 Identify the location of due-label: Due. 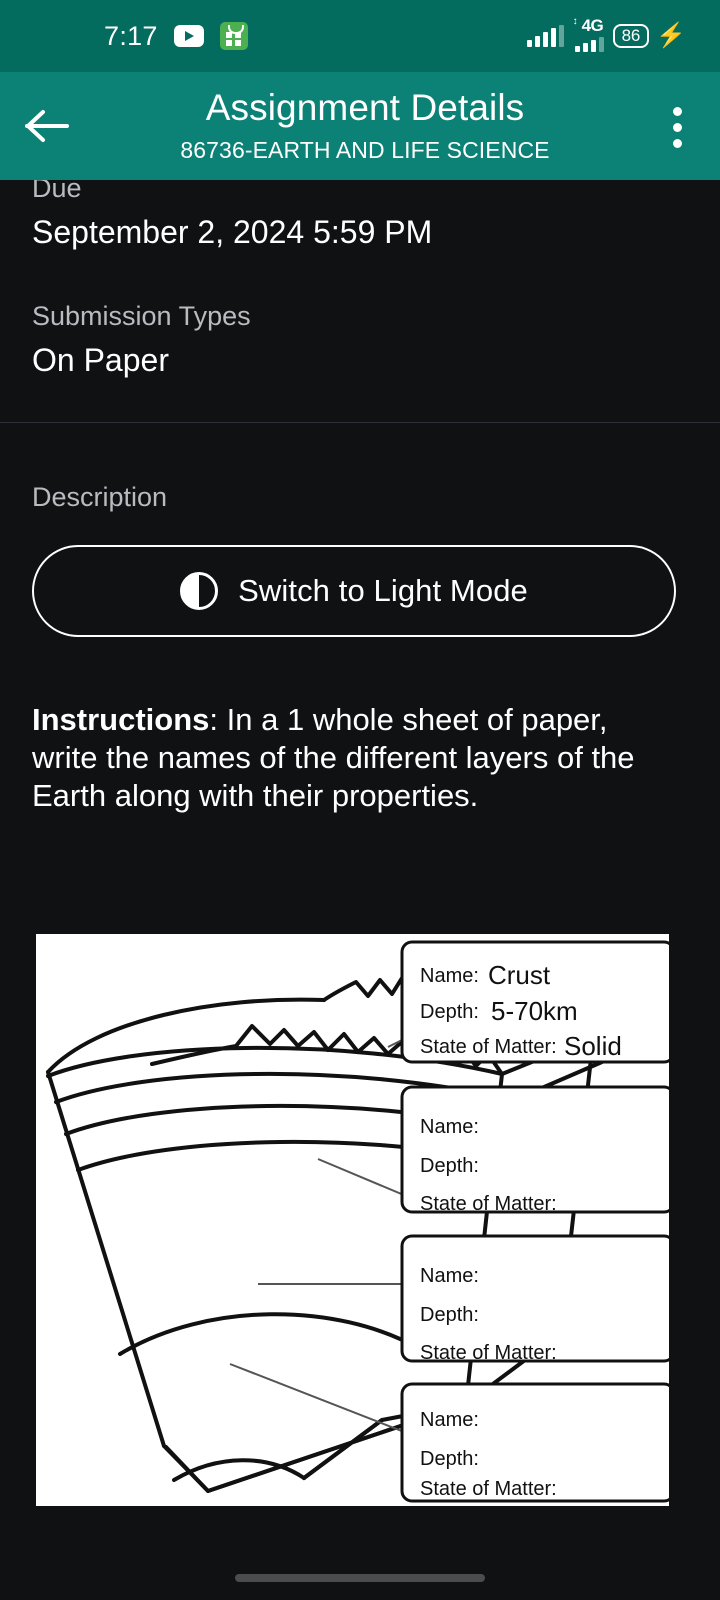
(57, 191).